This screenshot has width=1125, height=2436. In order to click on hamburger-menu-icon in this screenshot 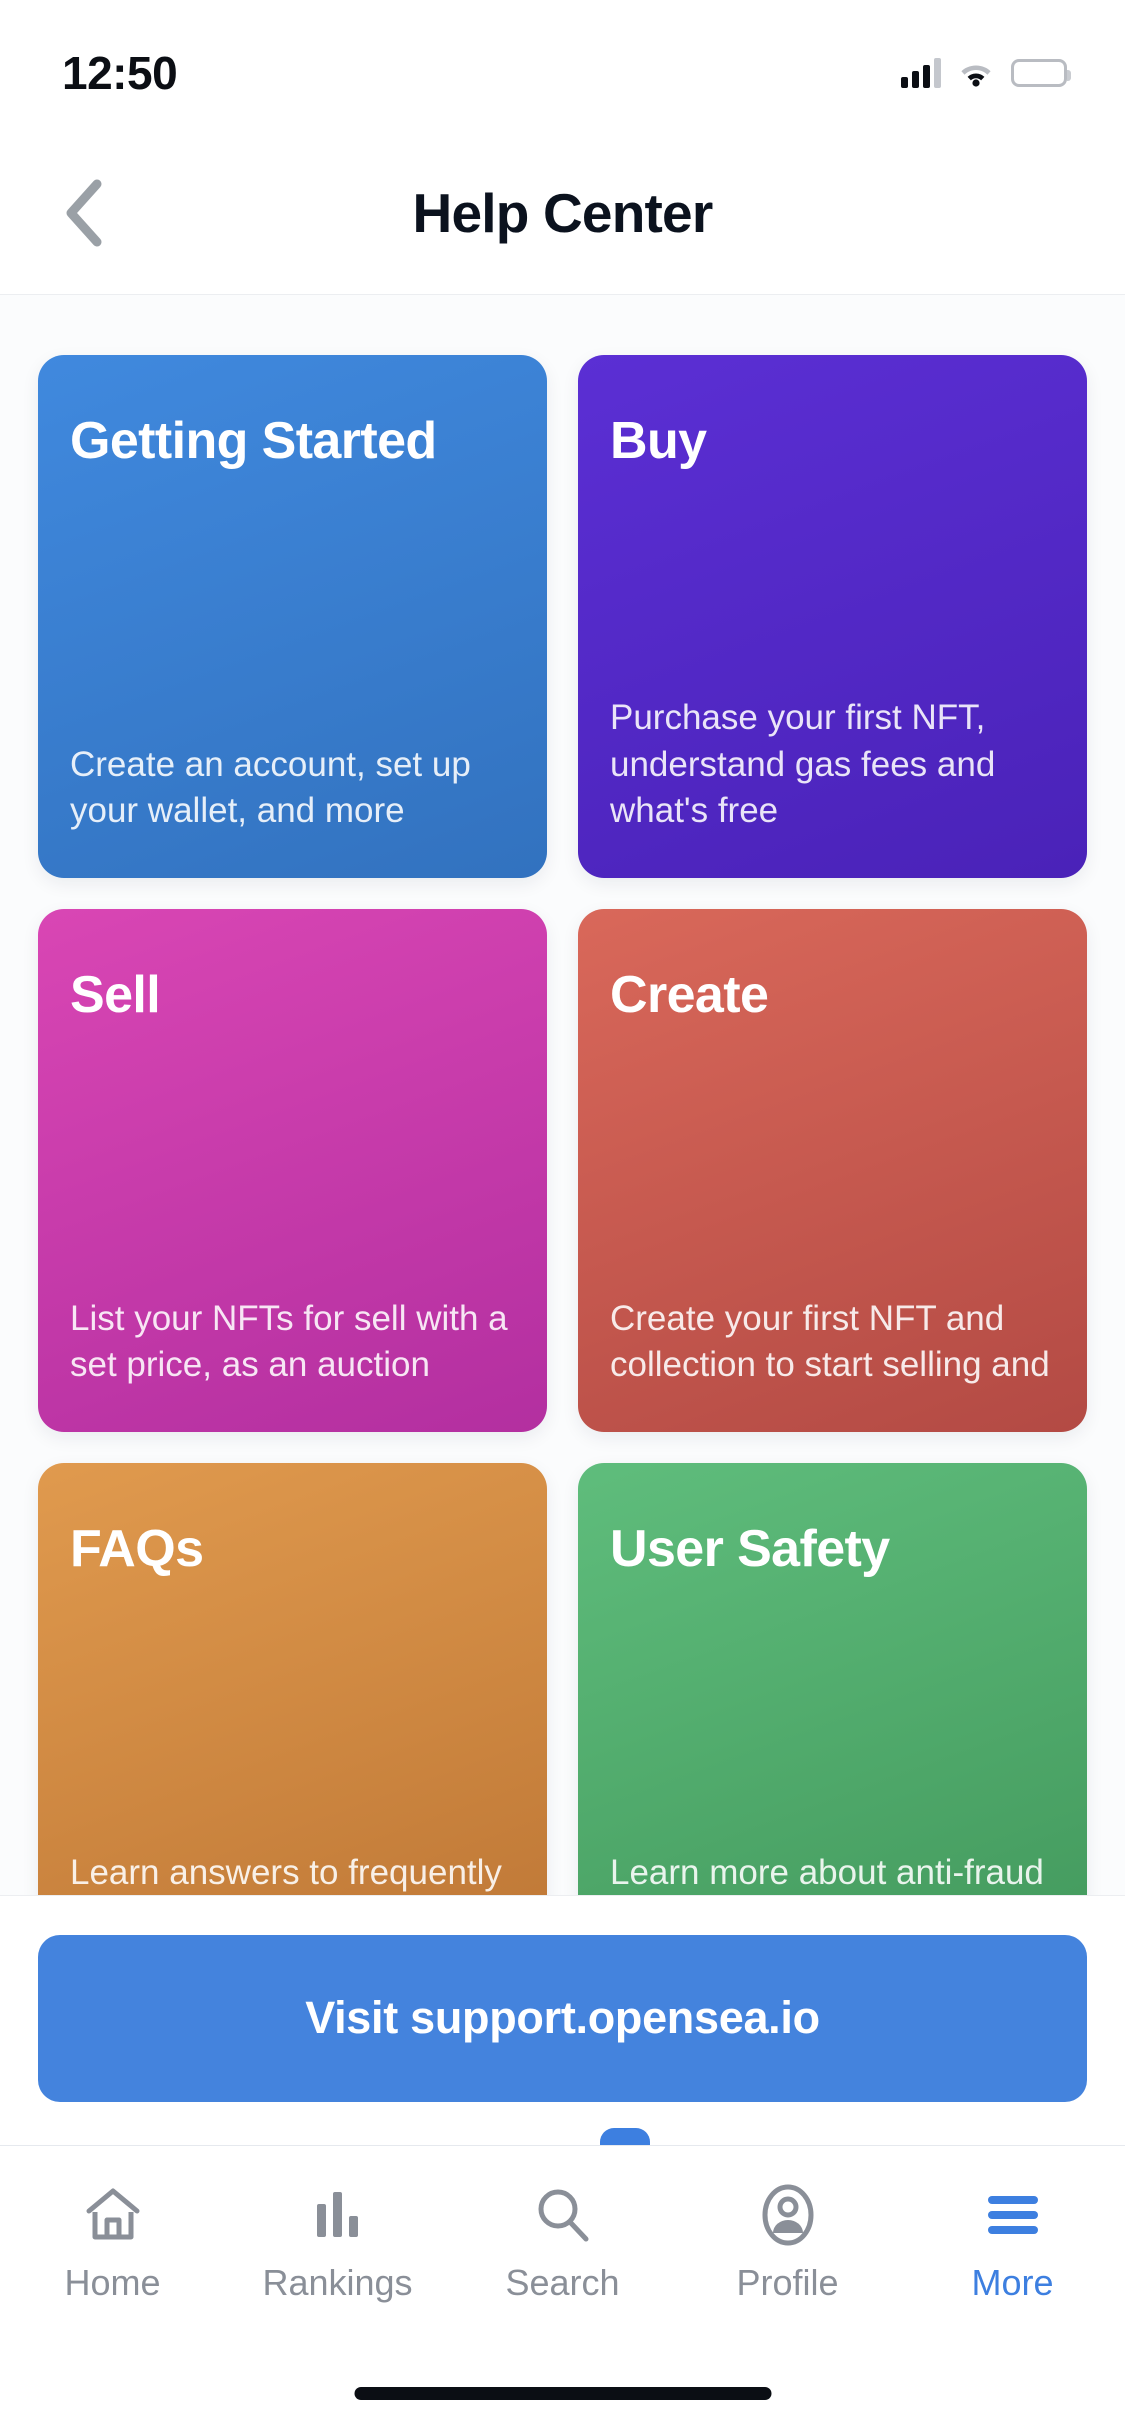, I will do `click(1013, 2215)`.